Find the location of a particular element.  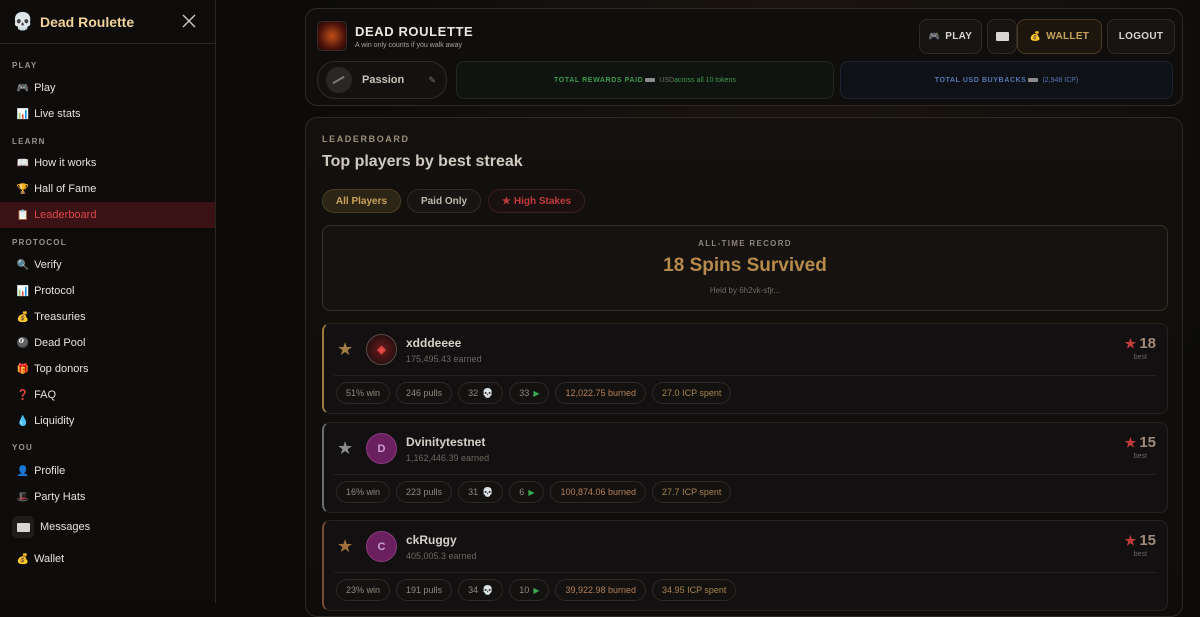

filter-high-stakes: ★ High Stakes is located at coordinates (536, 201).